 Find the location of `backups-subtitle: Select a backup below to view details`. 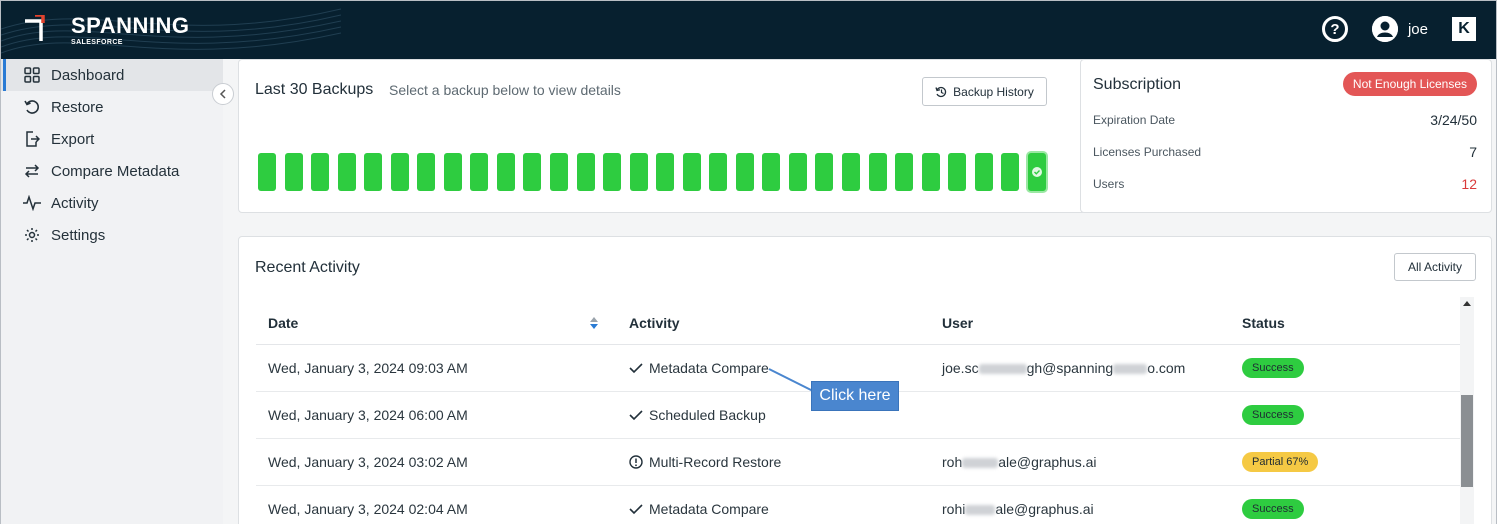

backups-subtitle: Select a backup below to view details is located at coordinates (505, 90).